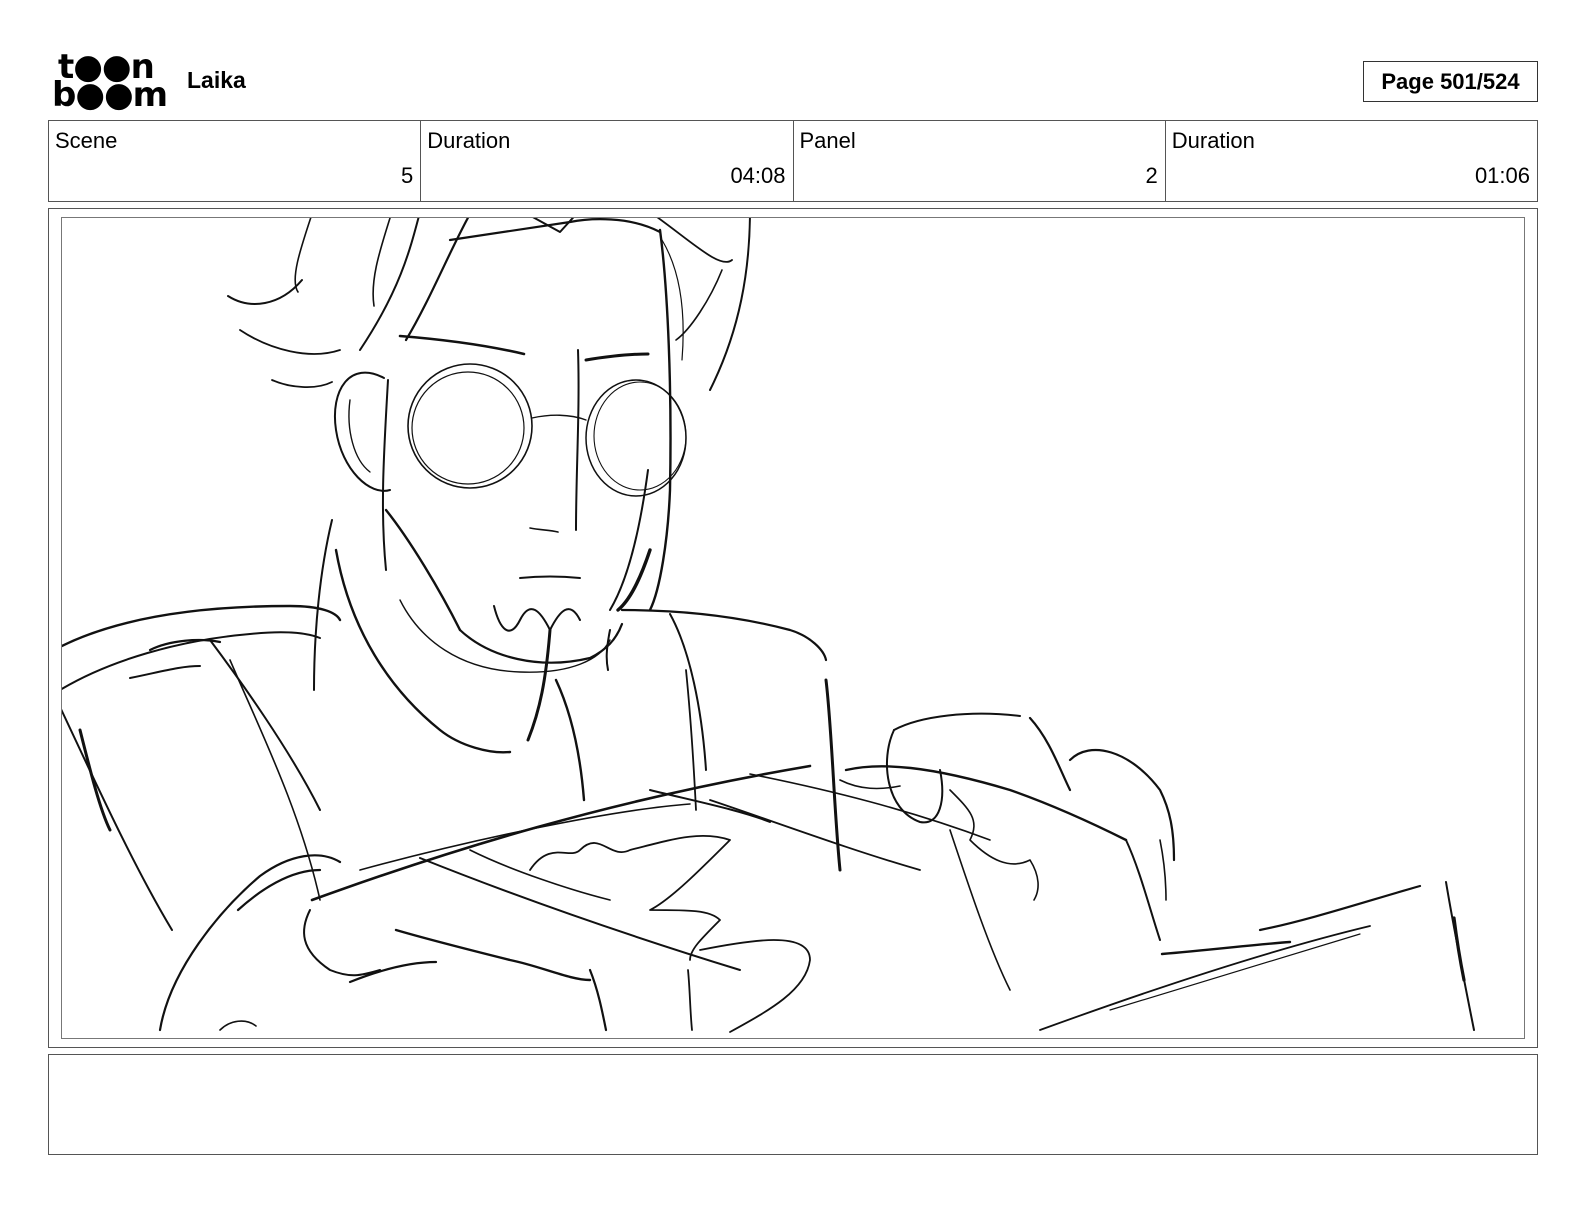  Describe the element at coordinates (1450, 81) in the screenshot. I see `page-indicator: Page 501/524` at that location.